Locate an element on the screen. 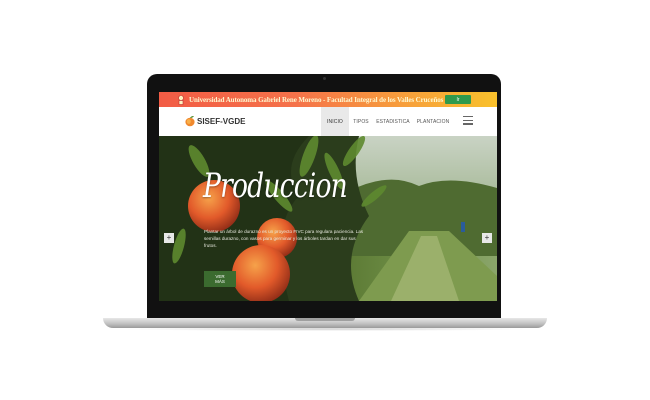  nav-item-inicio: INICIO is located at coordinates (335, 121).